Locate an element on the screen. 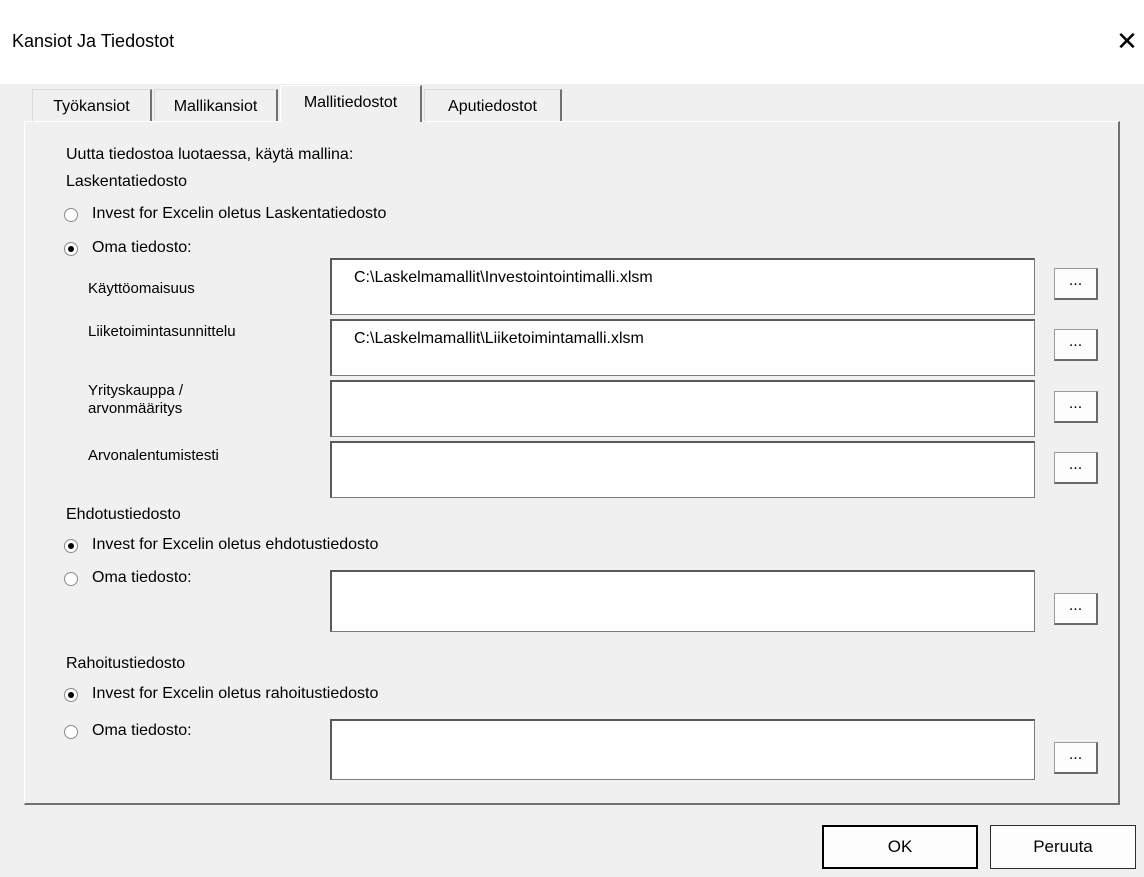  close-icon: ✕ is located at coordinates (1127, 41).